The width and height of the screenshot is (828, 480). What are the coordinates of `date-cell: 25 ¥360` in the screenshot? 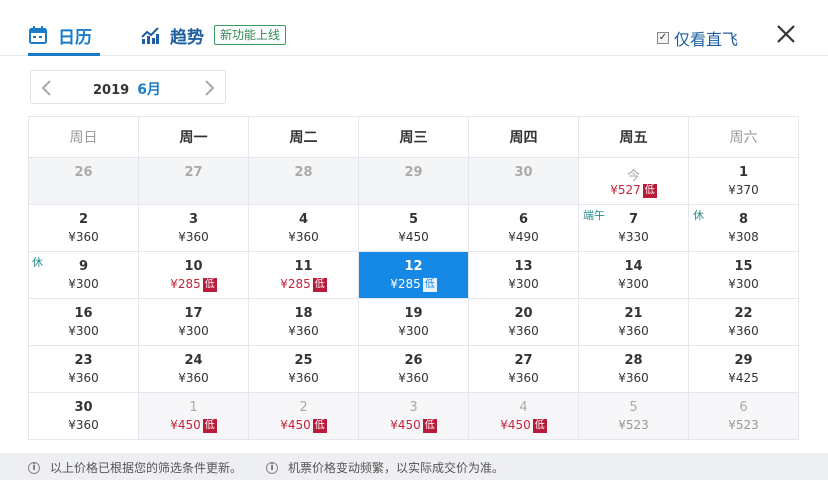 It's located at (304, 369).